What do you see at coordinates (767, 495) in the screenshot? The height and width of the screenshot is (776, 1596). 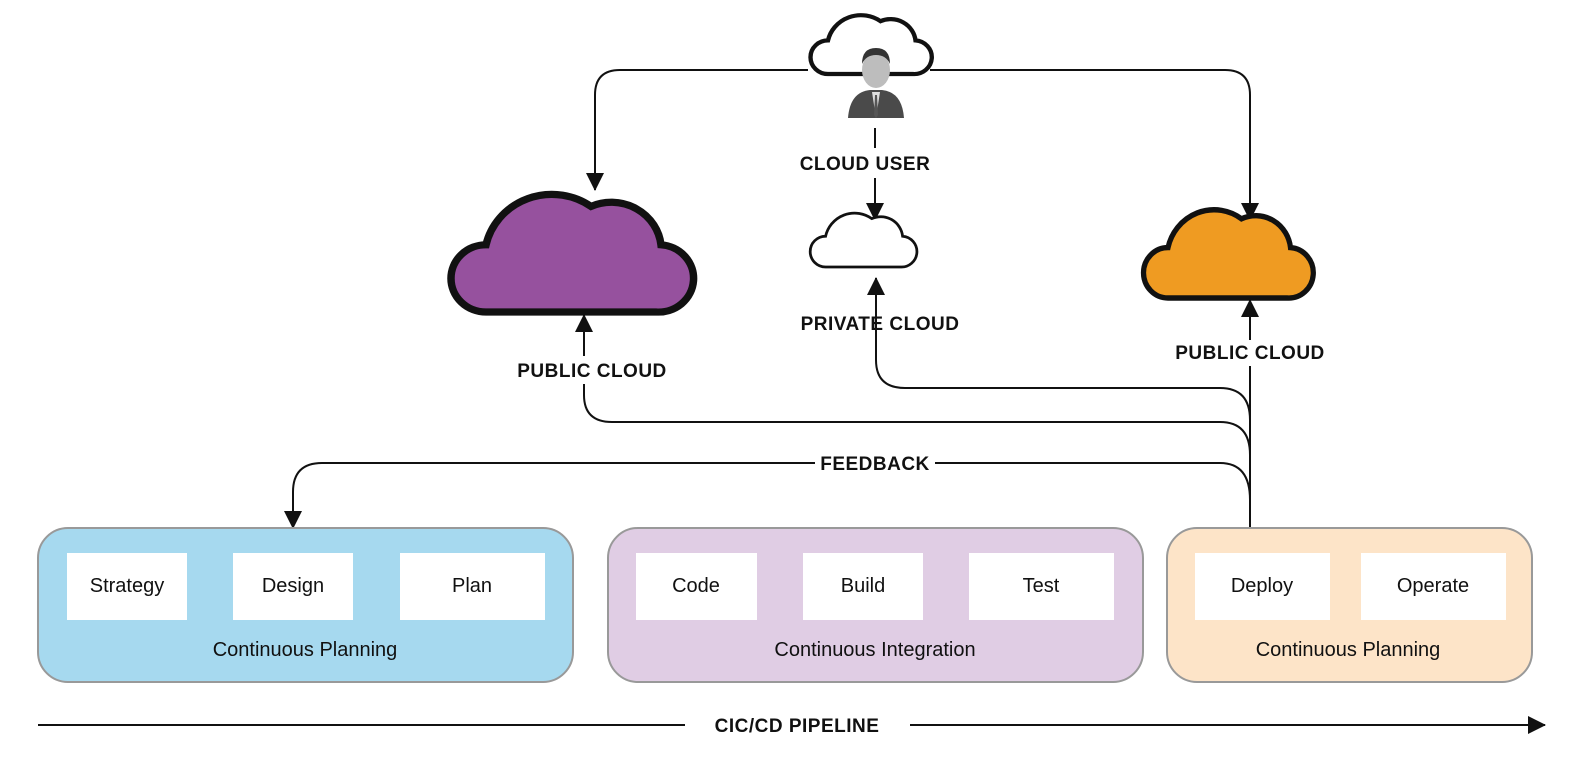 I see `feedback-line` at bounding box center [767, 495].